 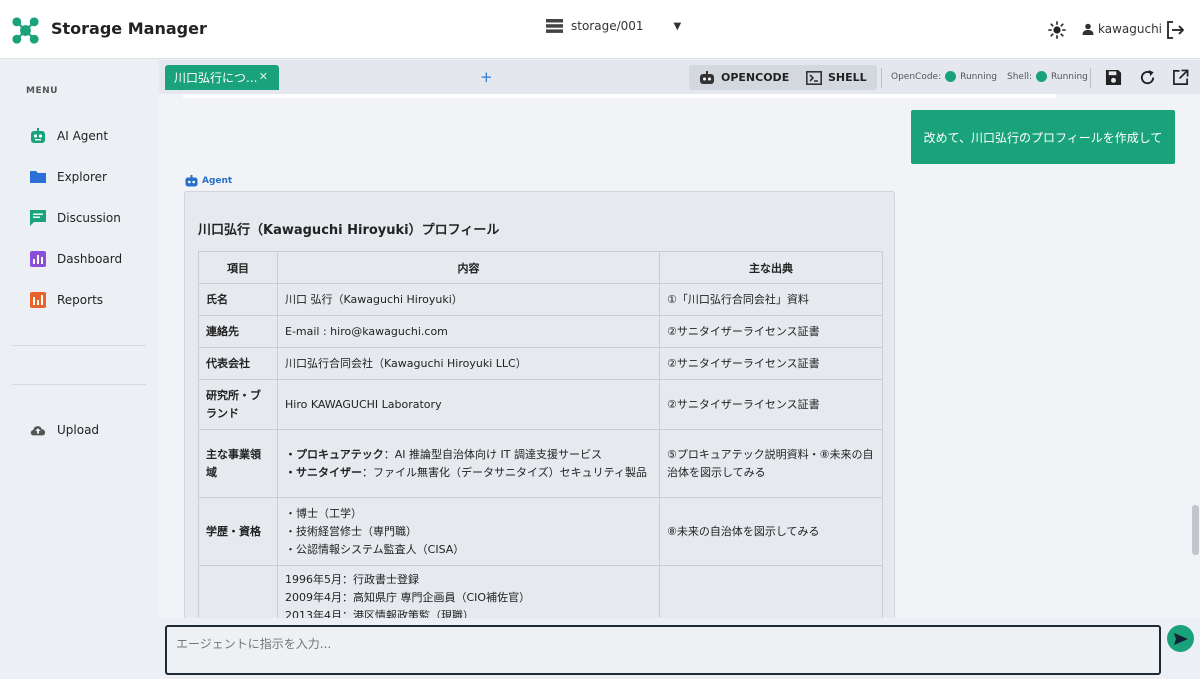 What do you see at coordinates (847, 77) in the screenshot?
I see `shell-label: SHELL` at bounding box center [847, 77].